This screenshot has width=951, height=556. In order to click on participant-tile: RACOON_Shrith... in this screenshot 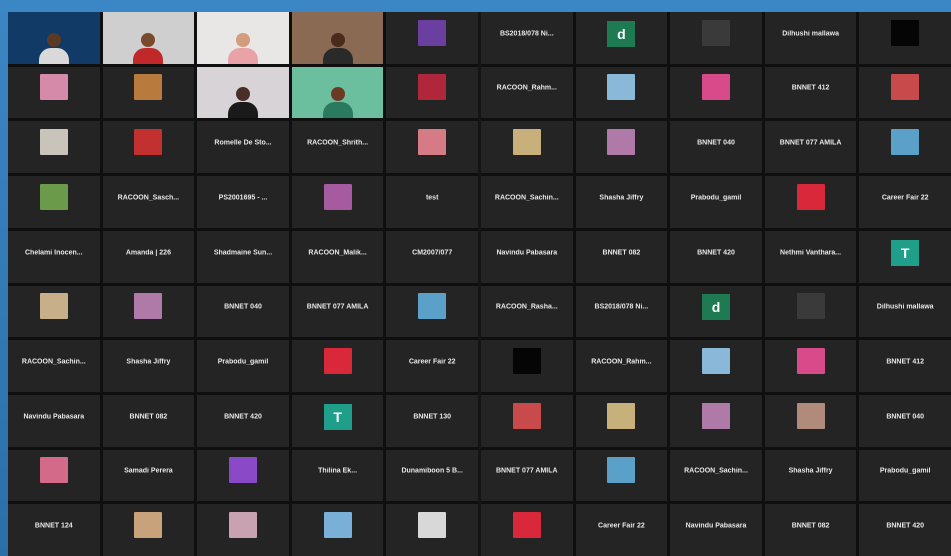, I will do `click(337, 147)`.